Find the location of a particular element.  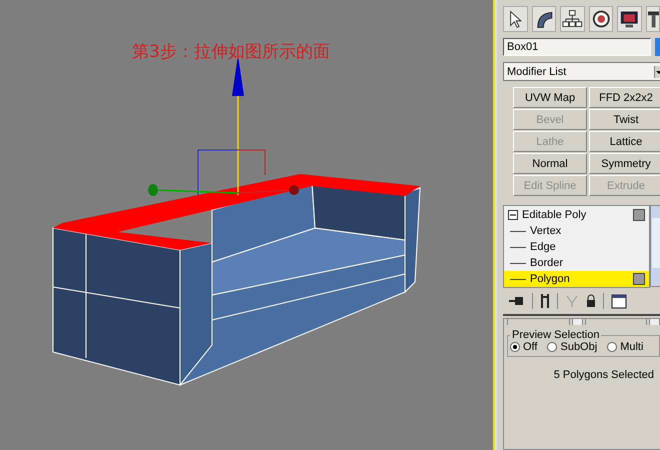

sub-object-item: Vertex is located at coordinates (587, 231).